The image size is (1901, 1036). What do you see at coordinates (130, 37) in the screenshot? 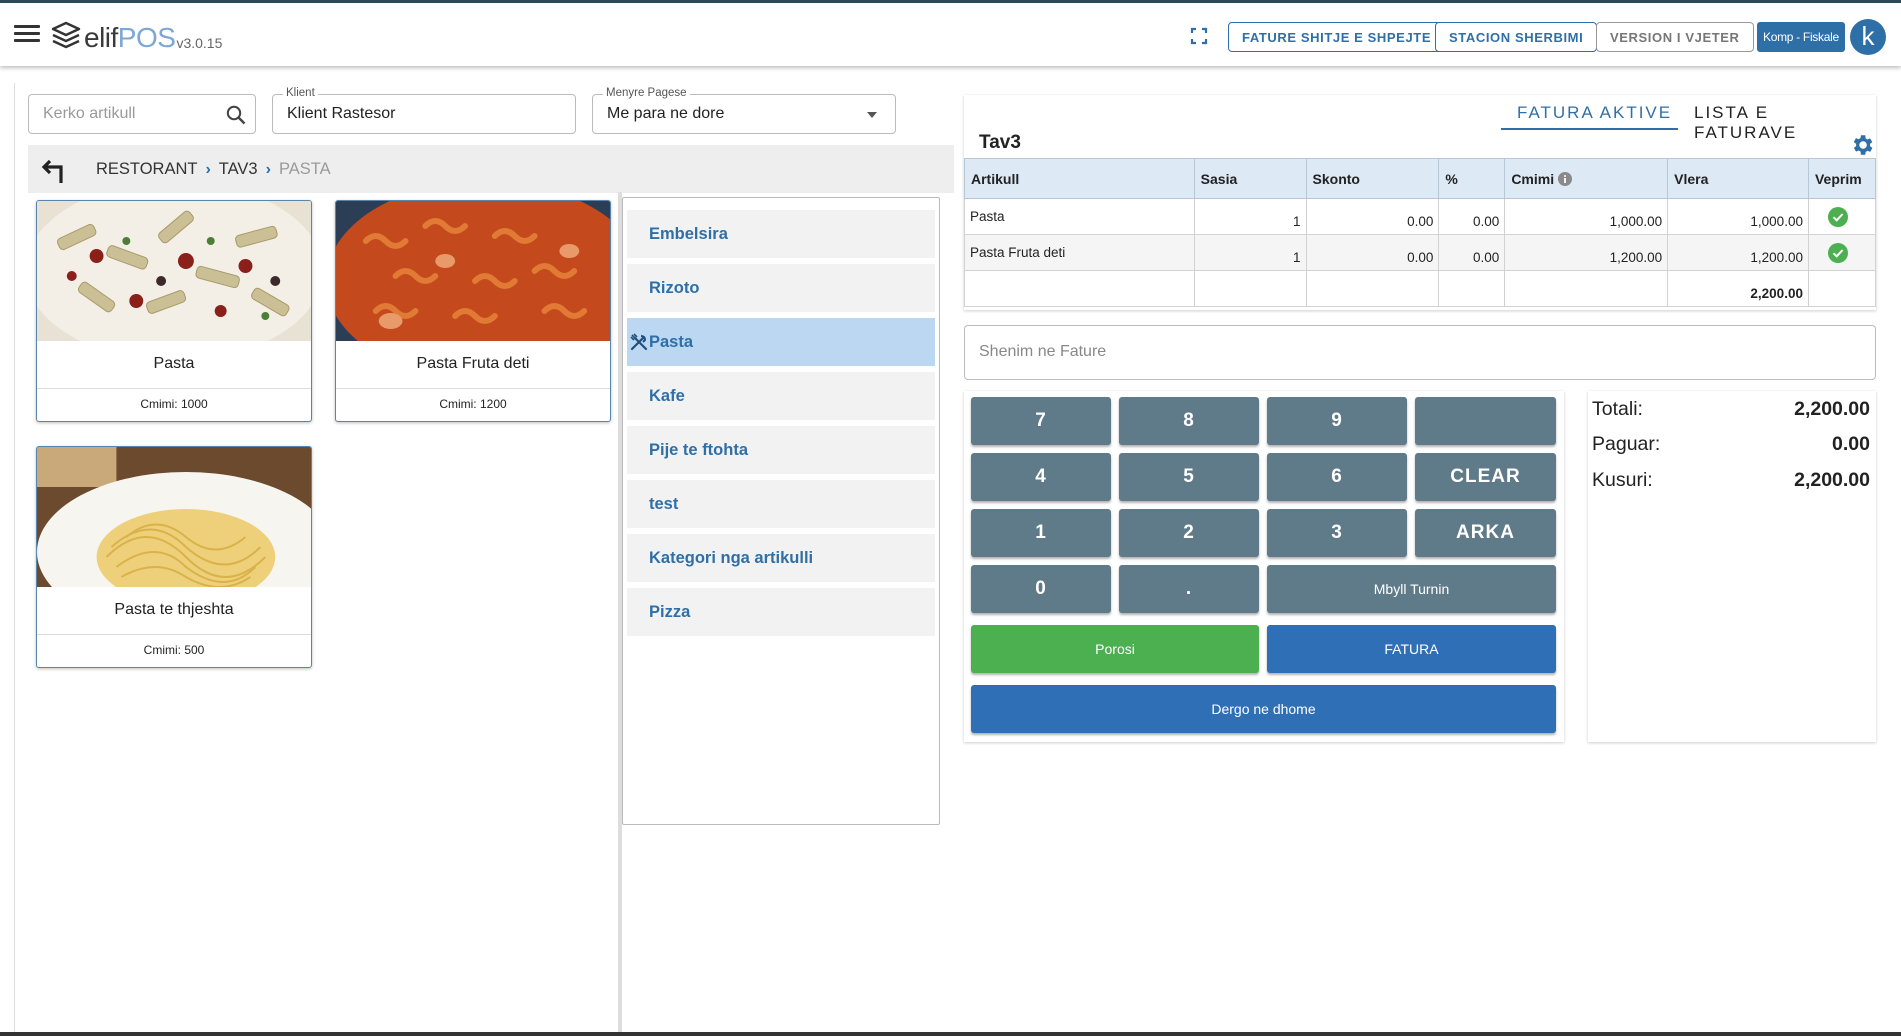
I see `logo-text: elifPOS` at bounding box center [130, 37].